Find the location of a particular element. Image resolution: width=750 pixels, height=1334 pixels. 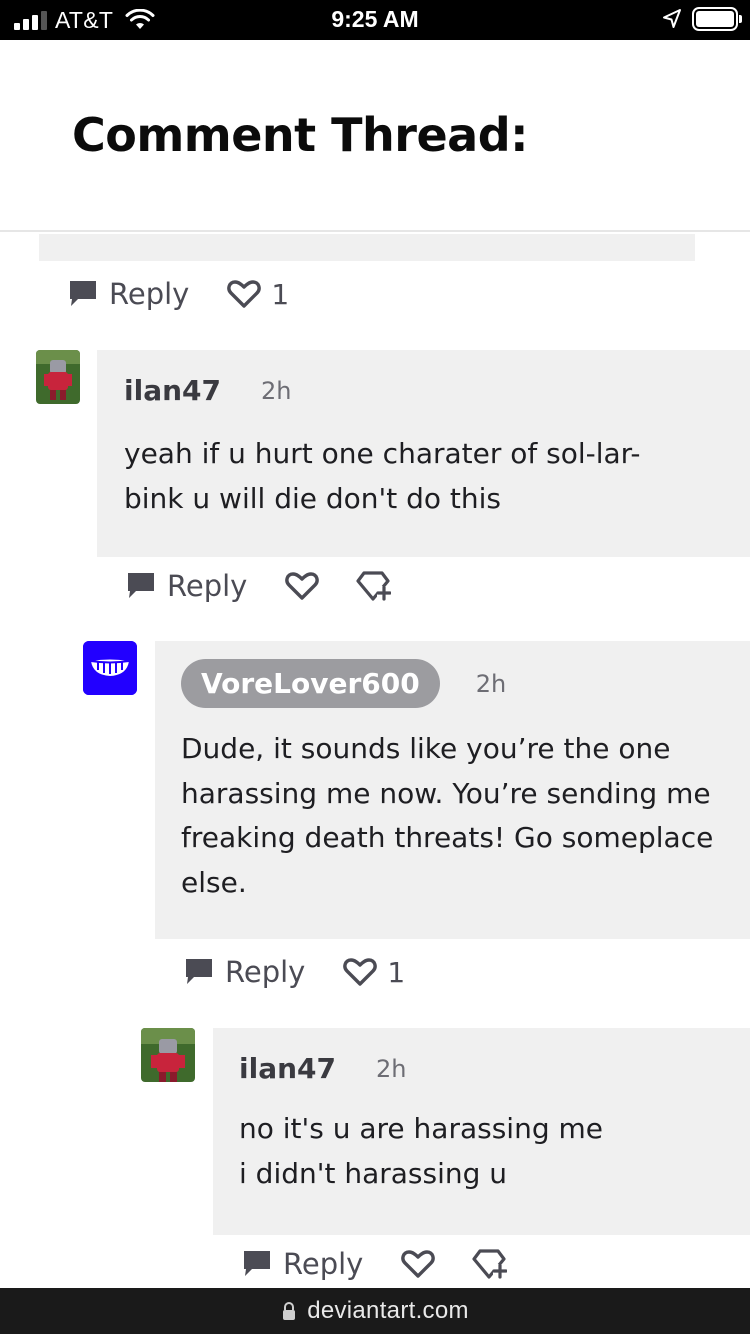

clock: 9:25 AM is located at coordinates (375, 19).